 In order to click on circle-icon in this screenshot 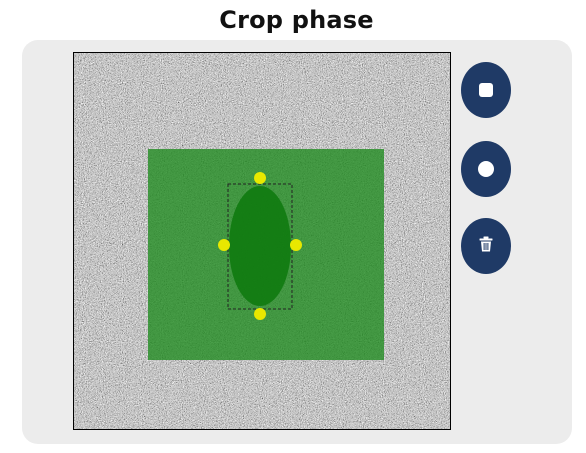, I will do `click(486, 169)`.